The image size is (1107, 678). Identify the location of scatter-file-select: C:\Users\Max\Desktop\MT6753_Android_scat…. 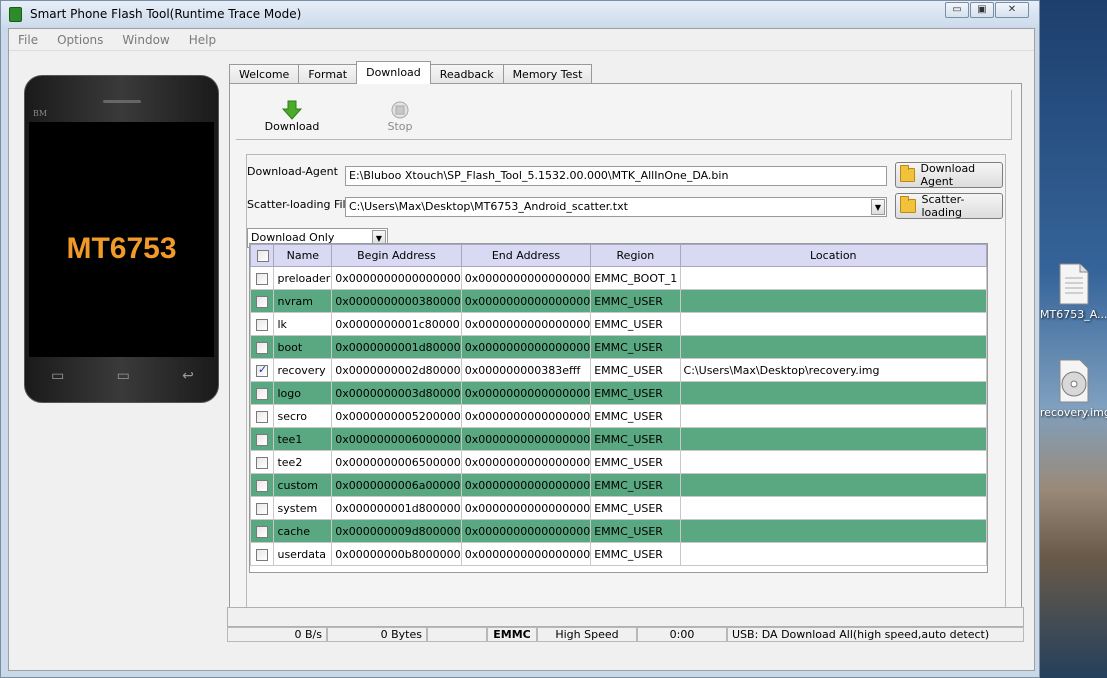
(616, 207).